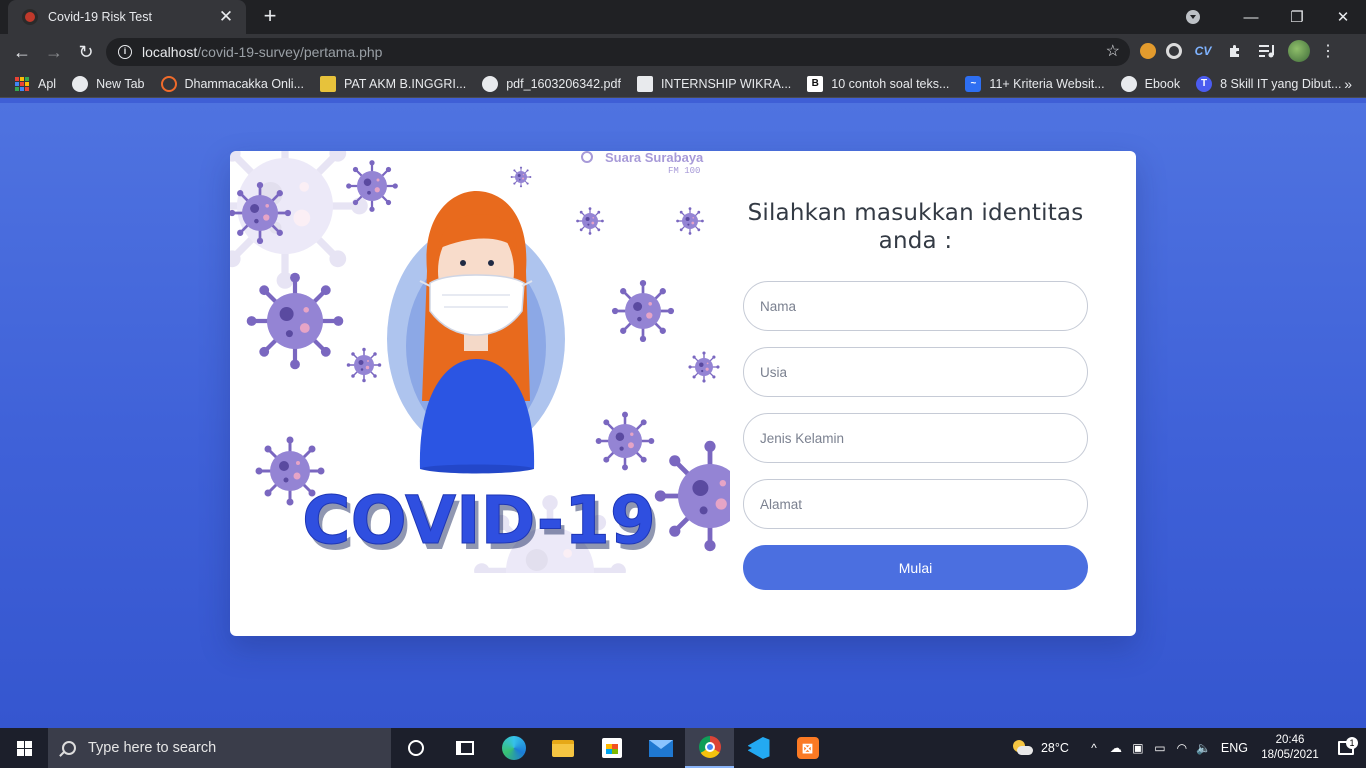  Describe the element at coordinates (1234, 748) in the screenshot. I see `language-indicator: ENG` at that location.